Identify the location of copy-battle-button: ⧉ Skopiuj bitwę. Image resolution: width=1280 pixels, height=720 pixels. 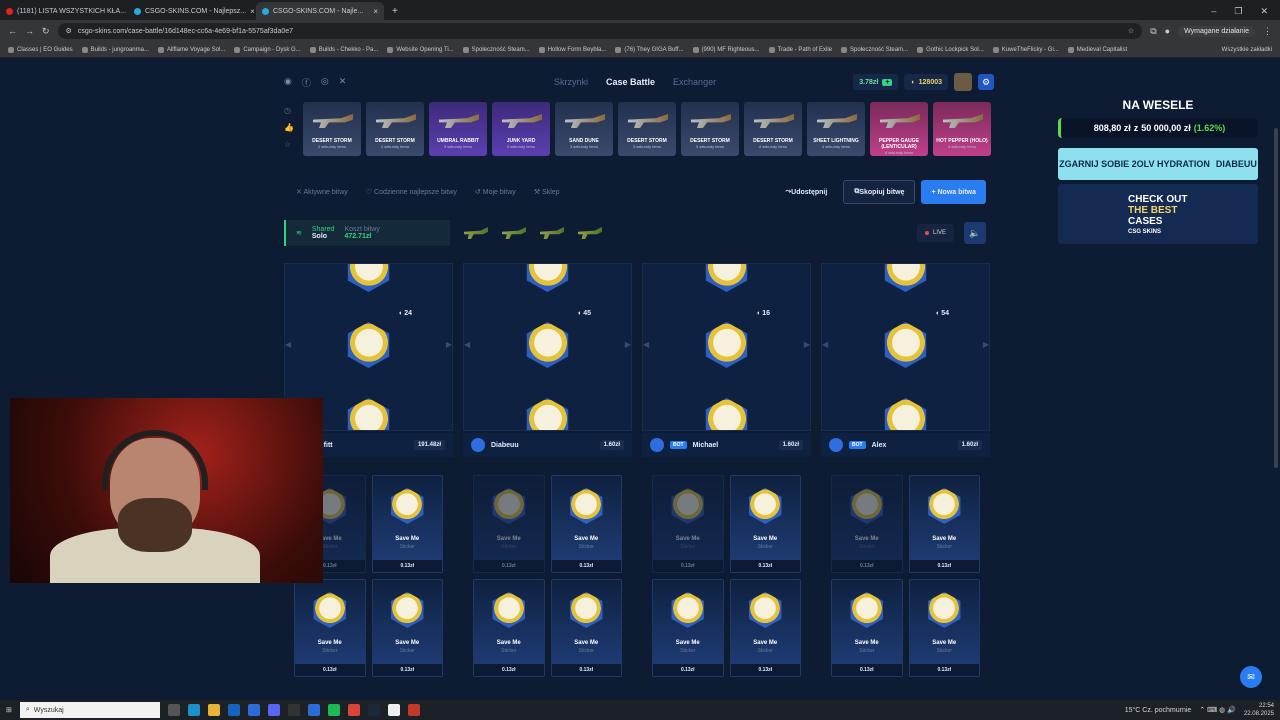
(879, 192).